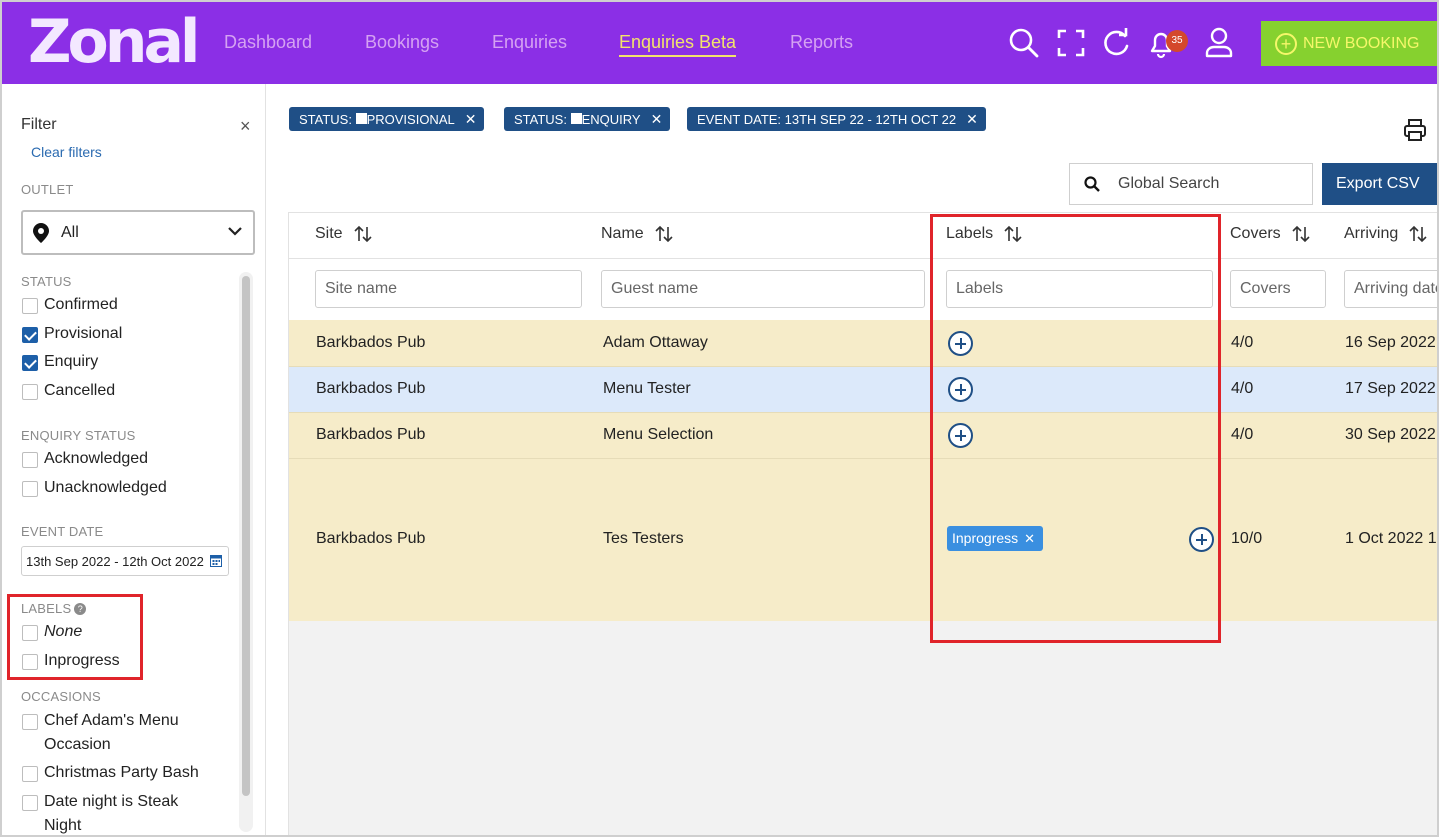 The height and width of the screenshot is (837, 1439). I want to click on close-icon: ×, so click(245, 126).